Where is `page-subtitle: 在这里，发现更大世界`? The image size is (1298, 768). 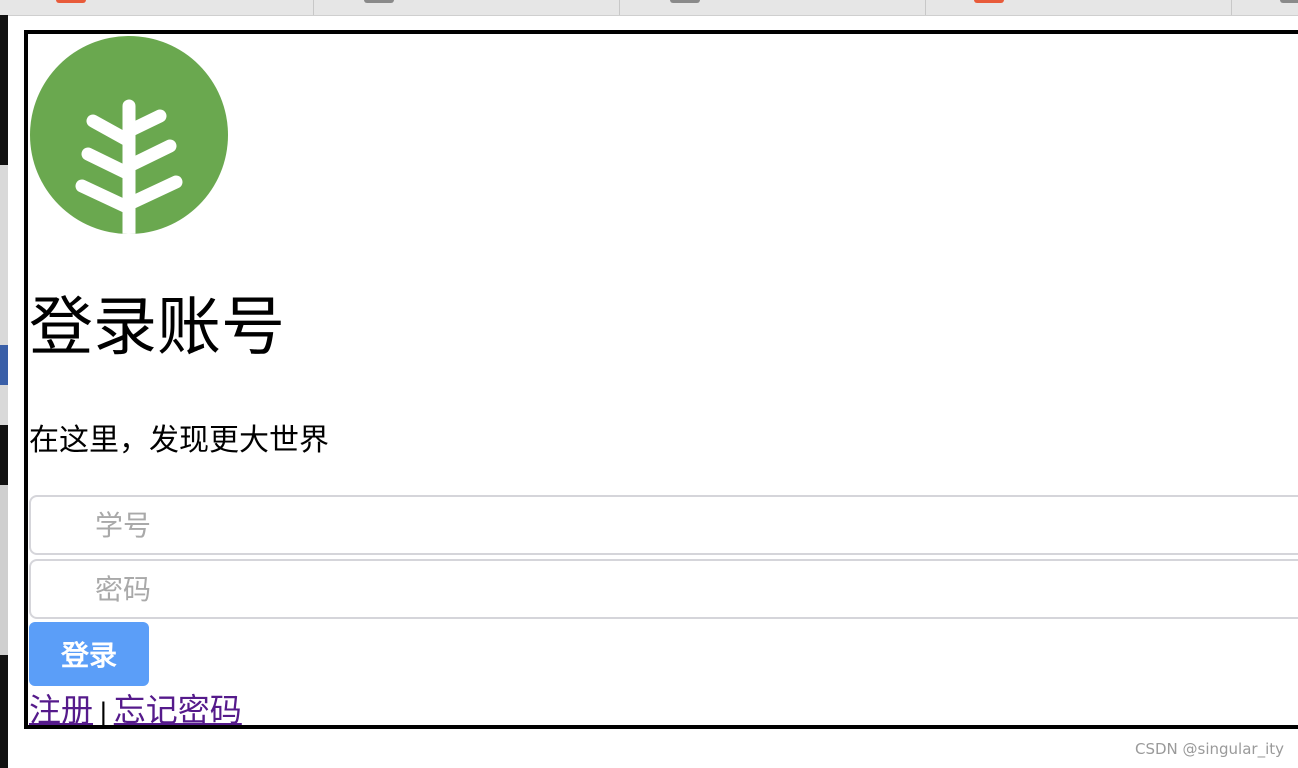
page-subtitle: 在这里，发现更大世界 is located at coordinates (179, 440).